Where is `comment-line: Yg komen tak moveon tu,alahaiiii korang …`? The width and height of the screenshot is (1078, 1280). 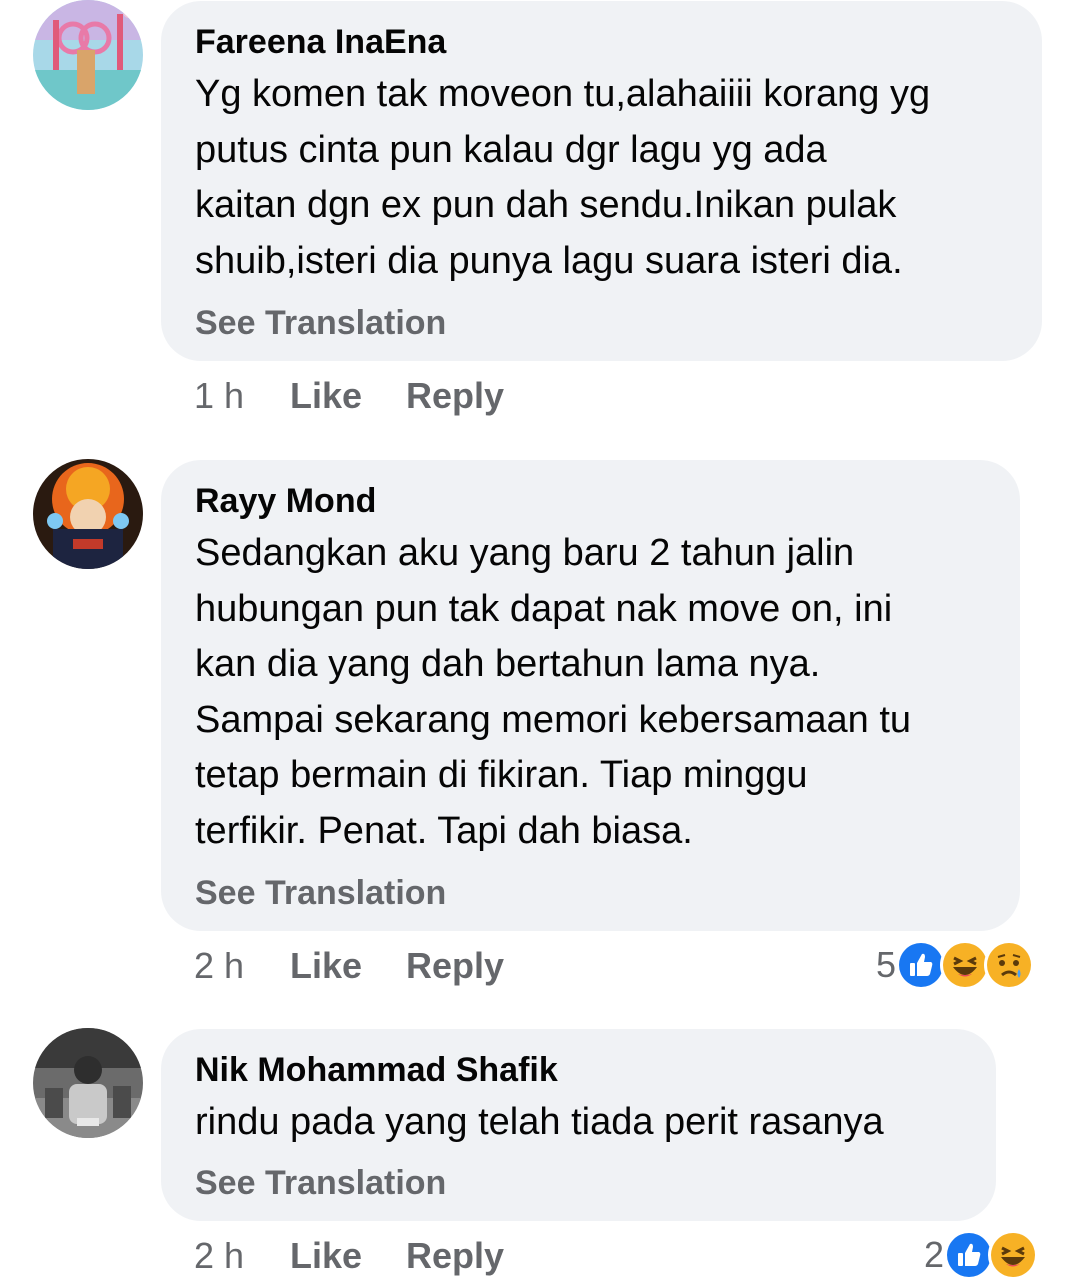
comment-line: Yg komen tak moveon tu,alahaiiii korang … is located at coordinates (563, 94).